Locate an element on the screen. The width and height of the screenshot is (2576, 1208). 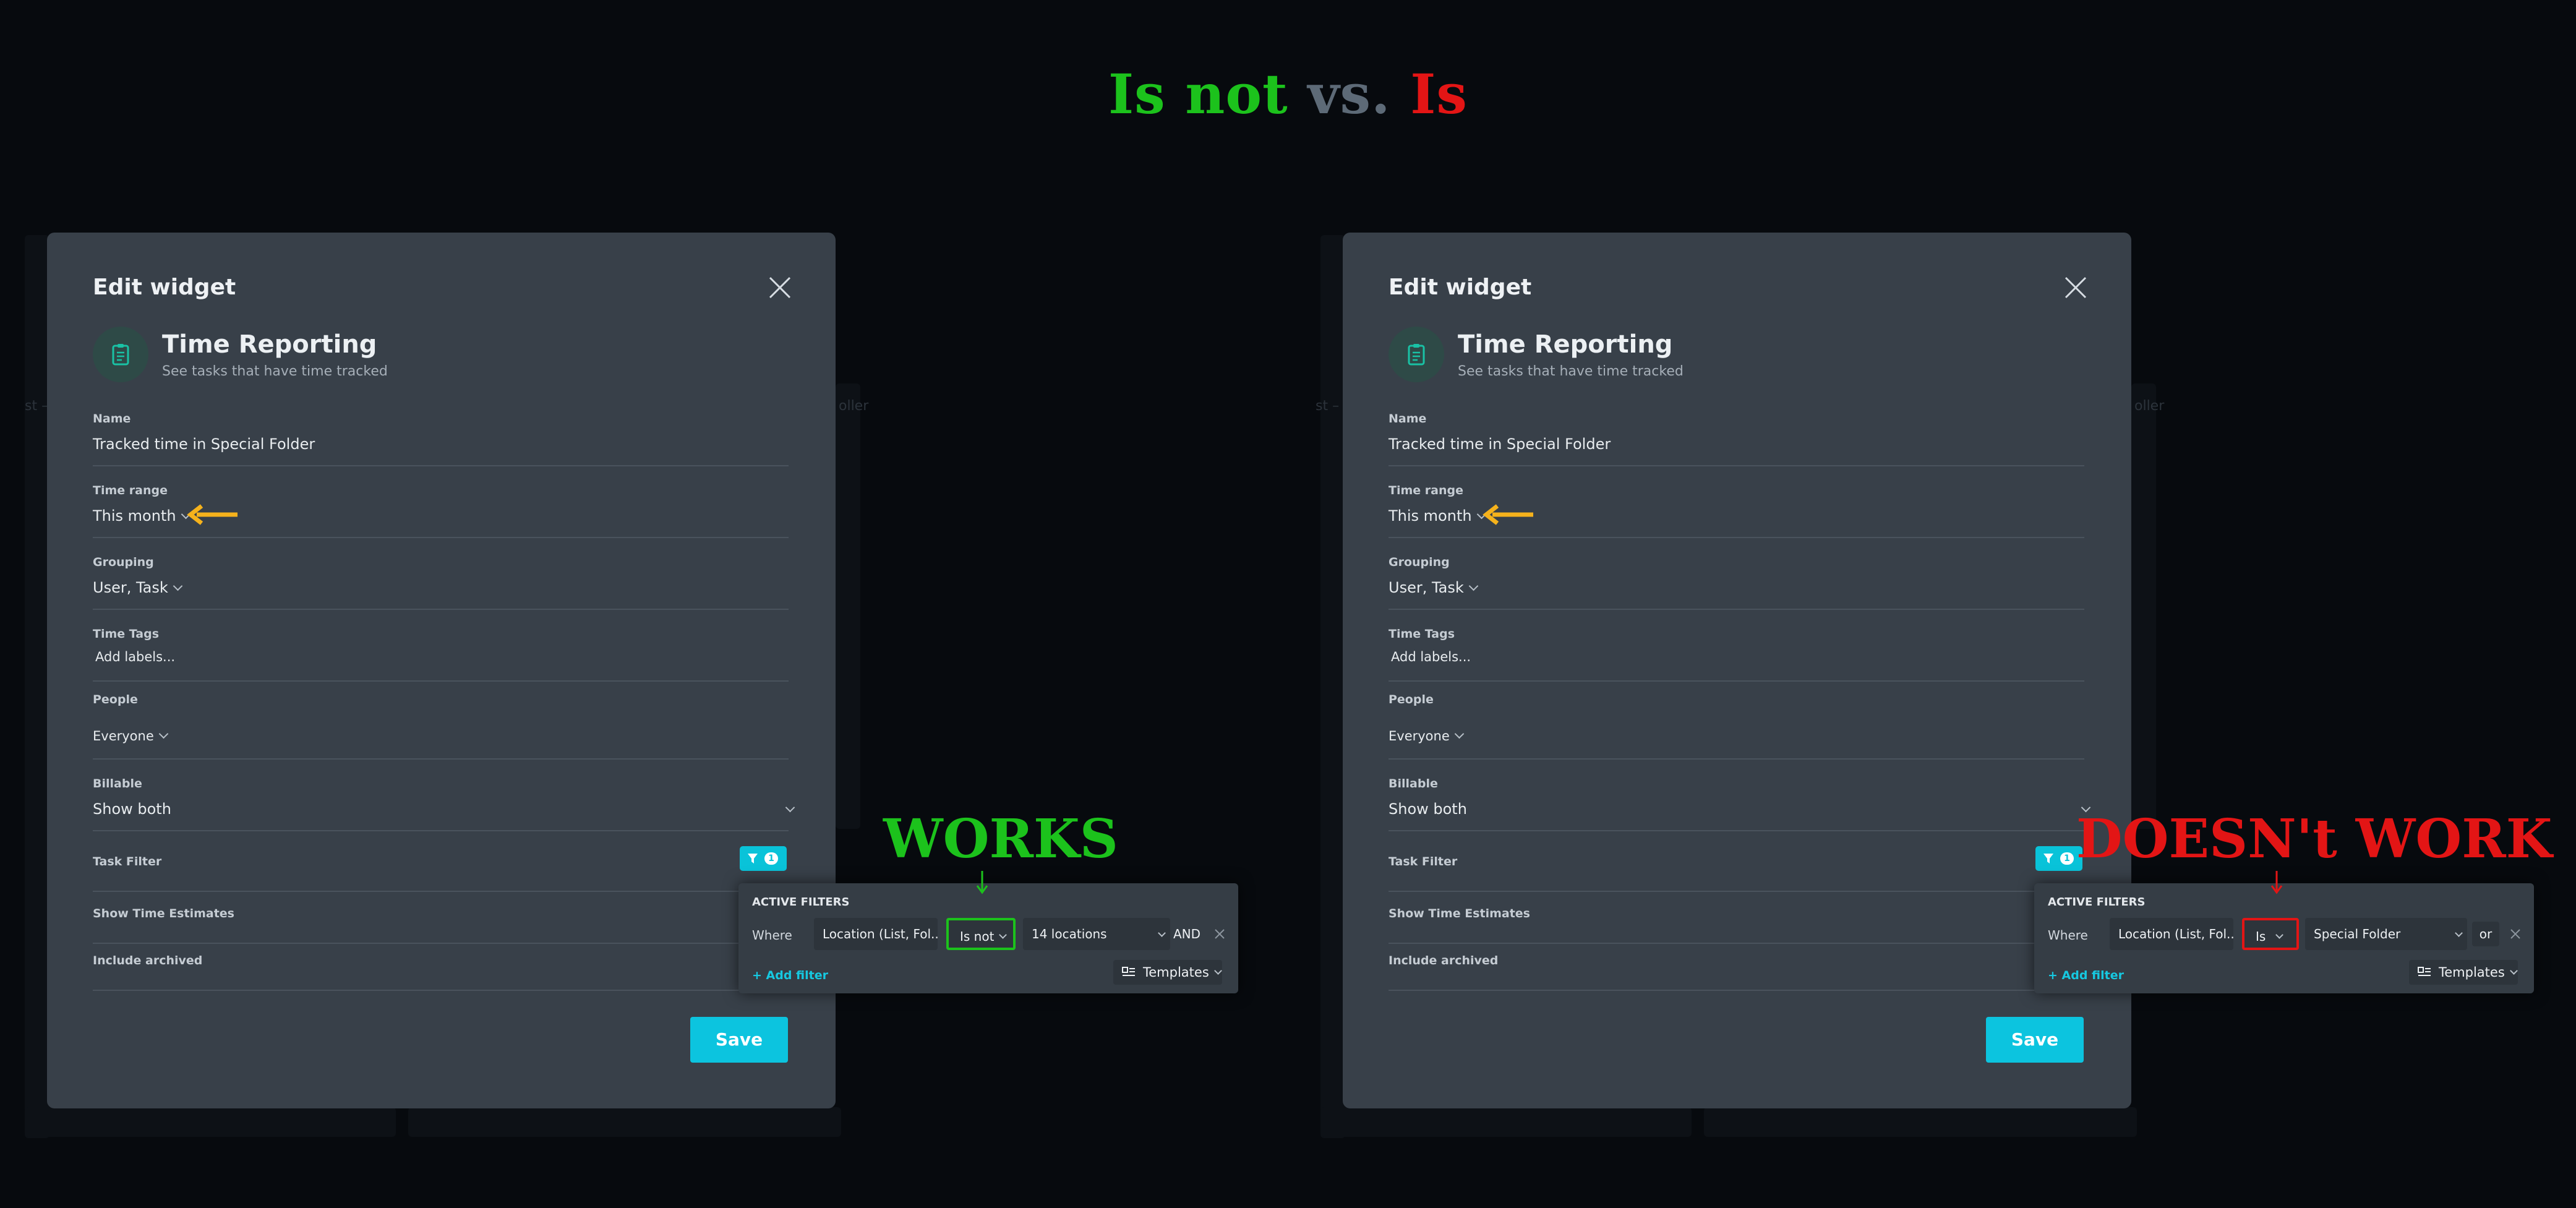
modal-title: Edit widget is located at coordinates (165, 288).